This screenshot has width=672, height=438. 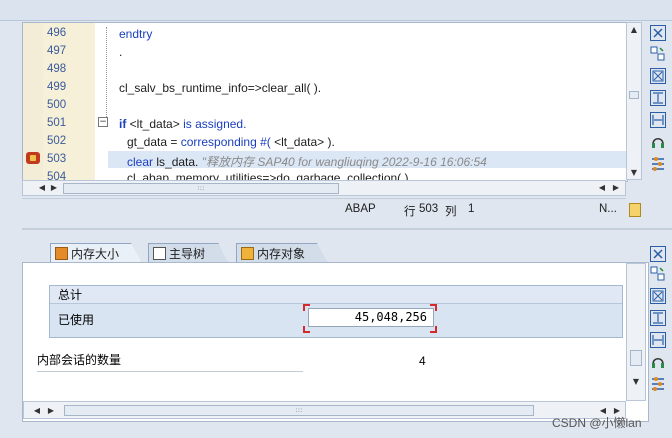 I want to click on line-number: 503, so click(x=57, y=159).